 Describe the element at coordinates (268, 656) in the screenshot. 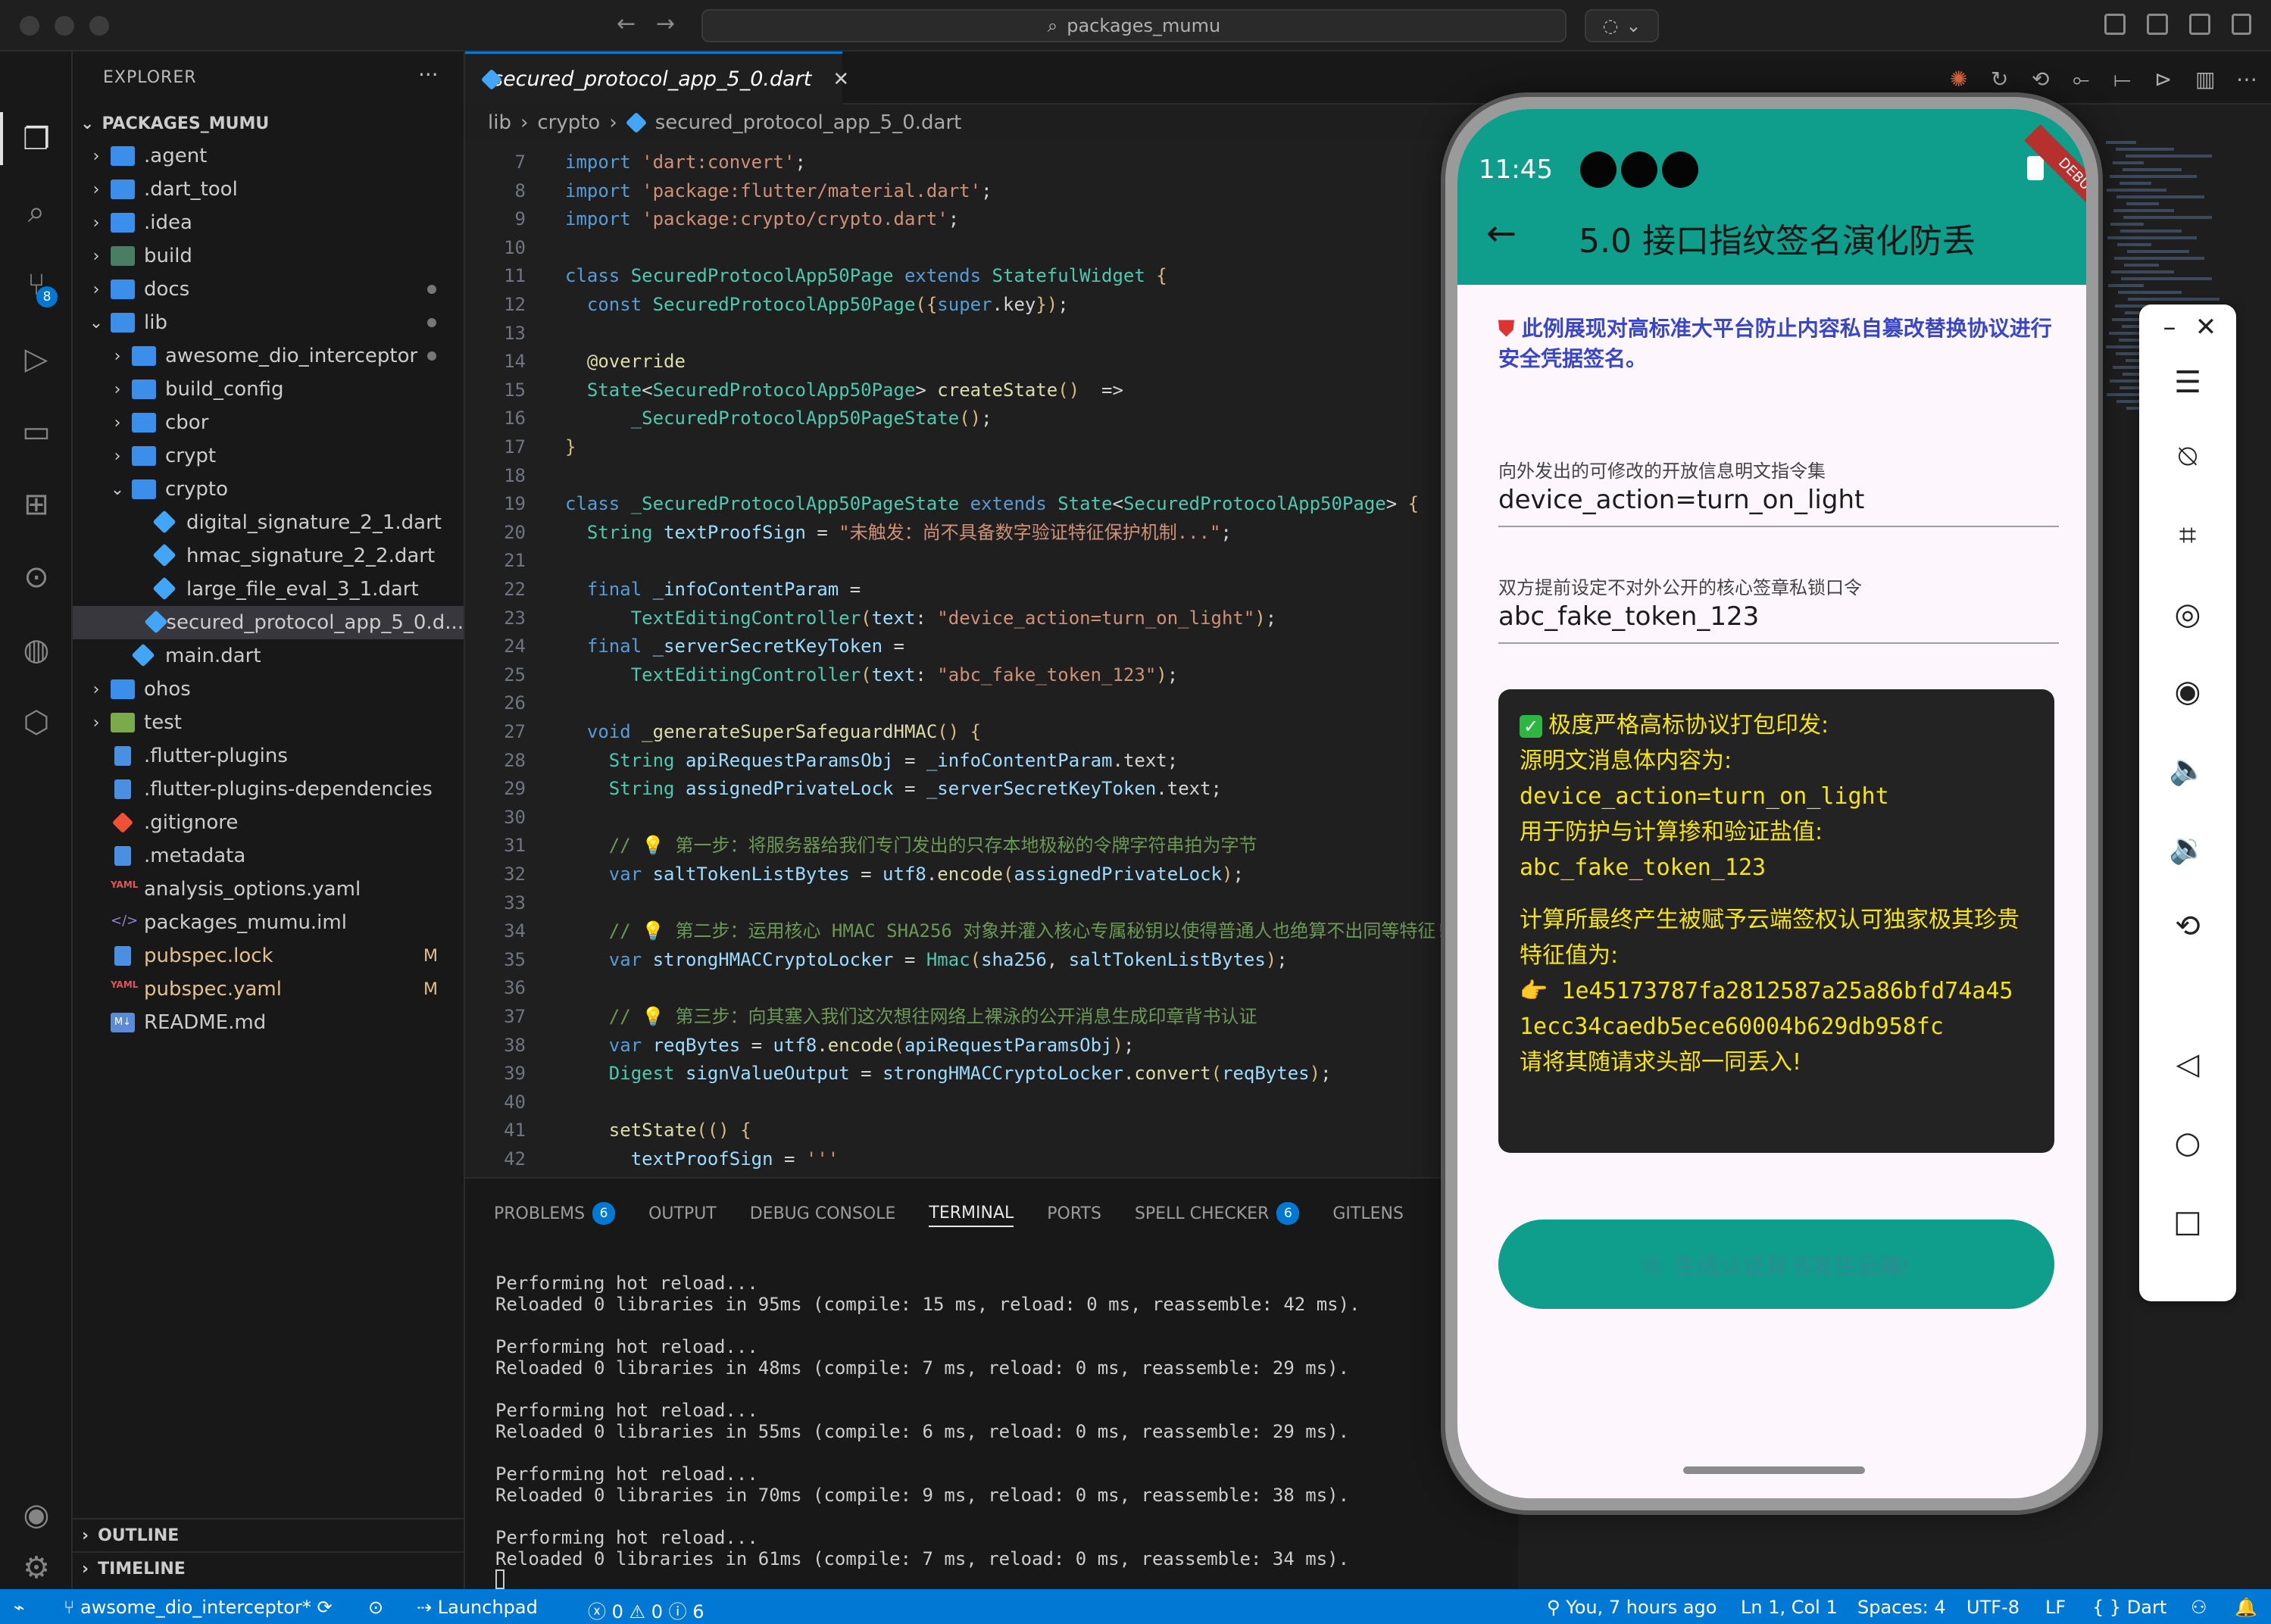

I see `tree-item-main-dart: main.dart` at that location.